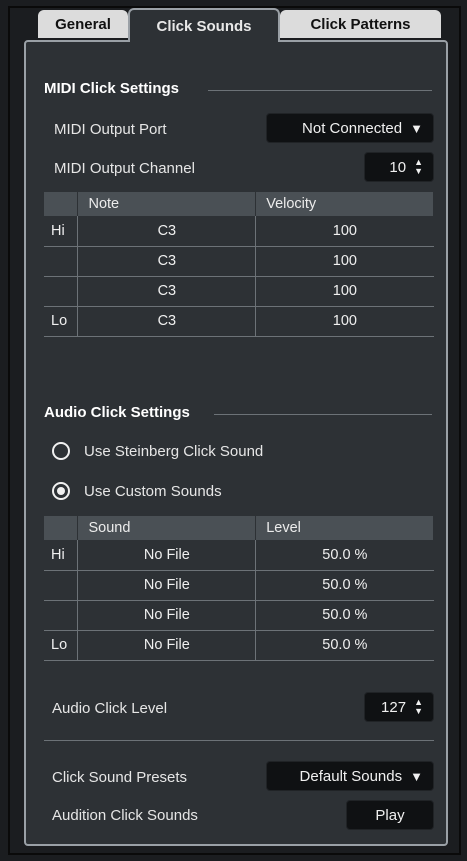 This screenshot has height=861, width=467. Describe the element at coordinates (344, 204) in the screenshot. I see `table-header-cell: Velocity` at that location.